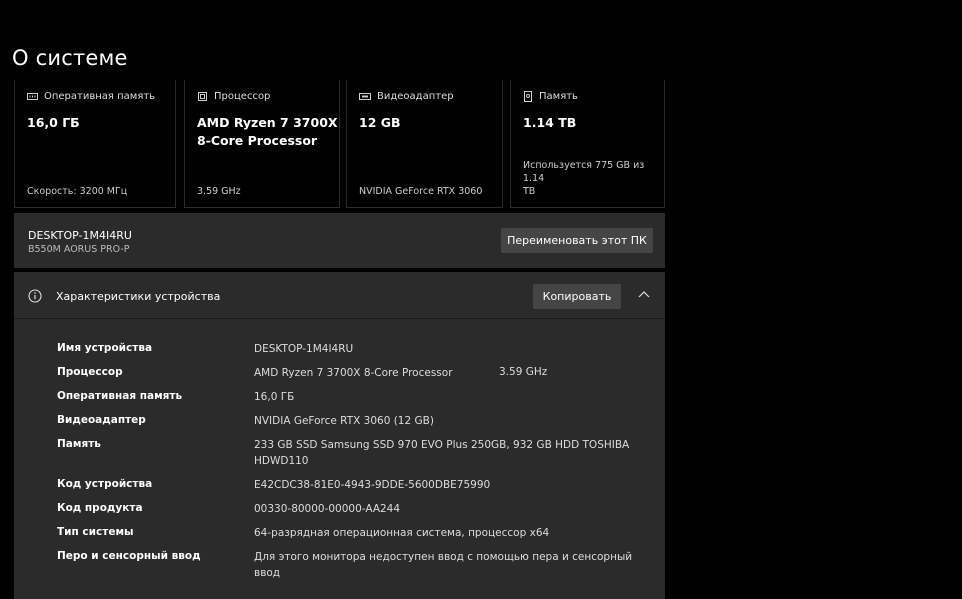 This screenshot has height=599, width=962. I want to click on card-gpu-header: Видеоадаптер, so click(415, 96).